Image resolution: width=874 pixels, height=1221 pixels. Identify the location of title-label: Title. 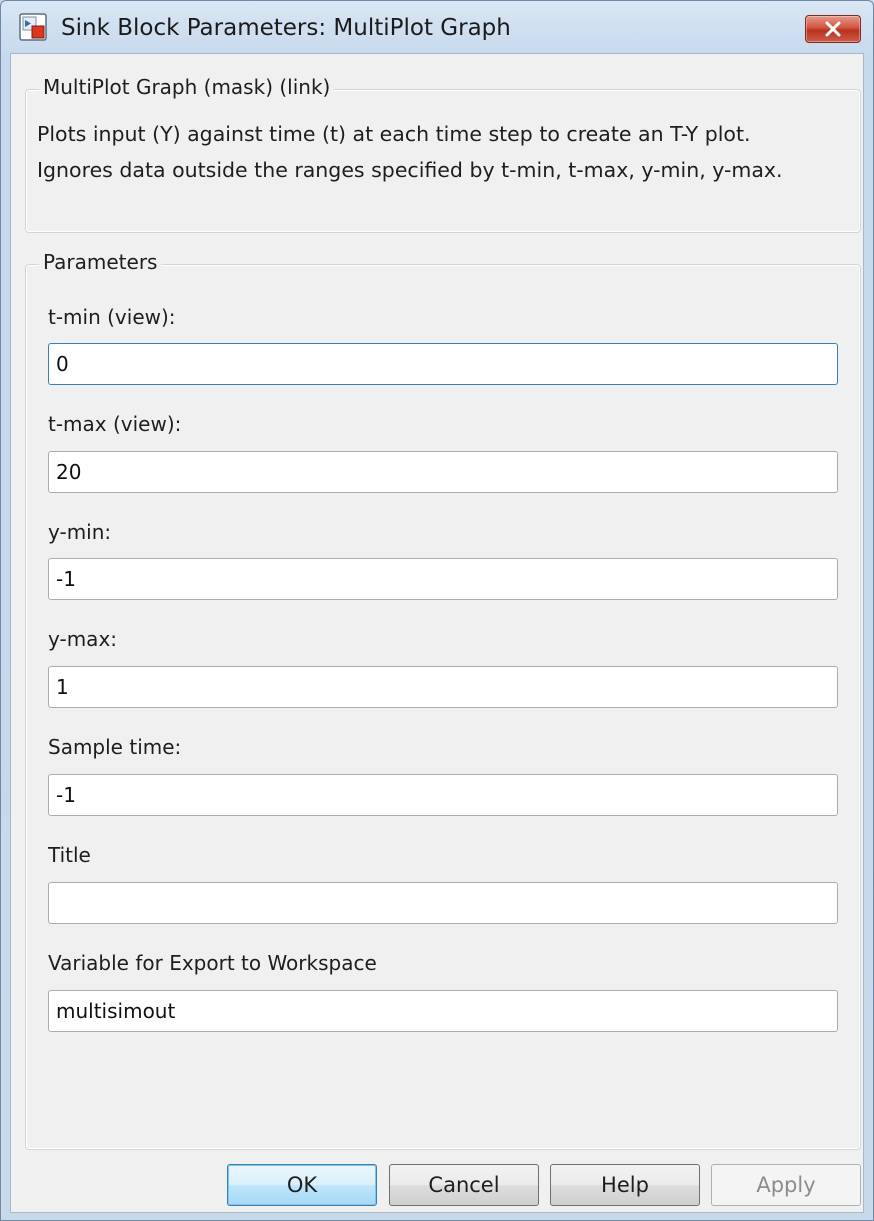
(69, 855).